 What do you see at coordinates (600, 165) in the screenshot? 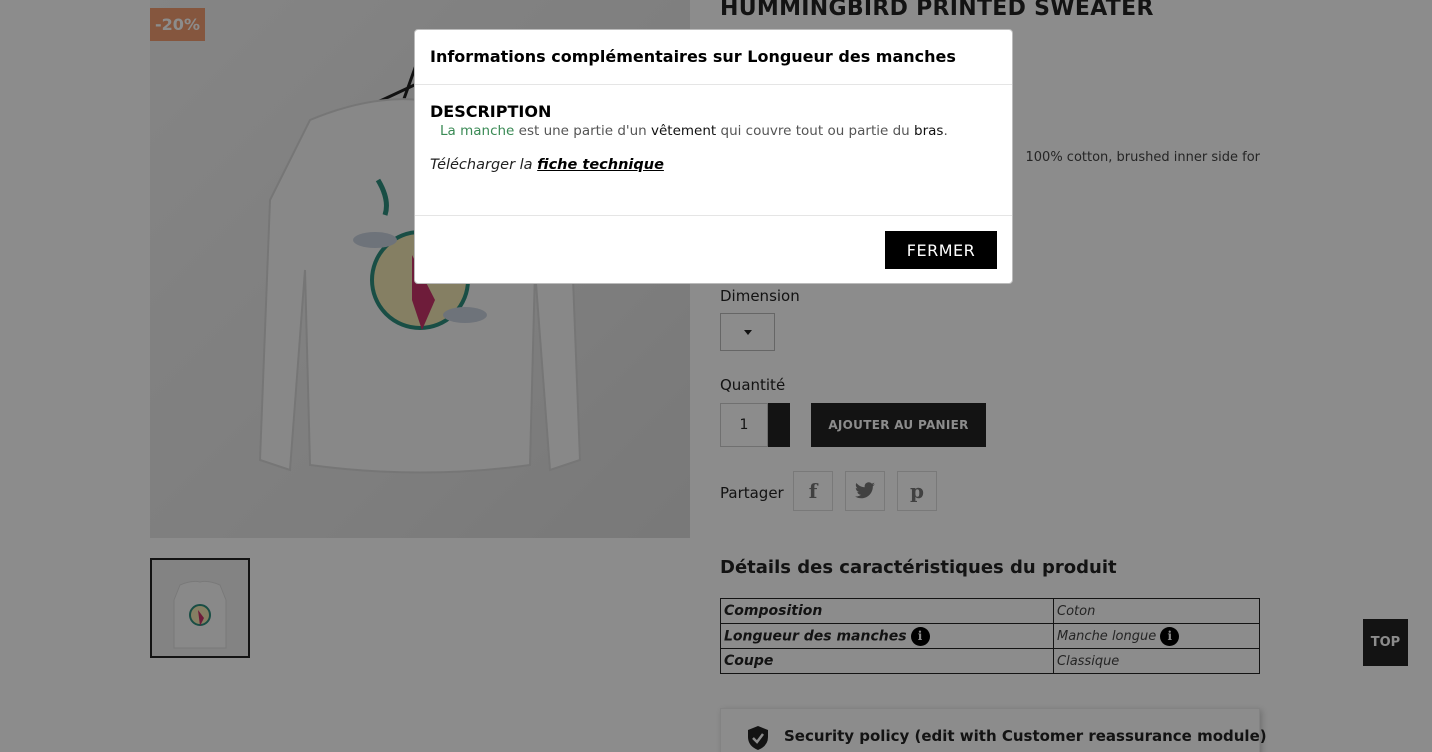
I see `technical-sheet-link: fiche technique` at bounding box center [600, 165].